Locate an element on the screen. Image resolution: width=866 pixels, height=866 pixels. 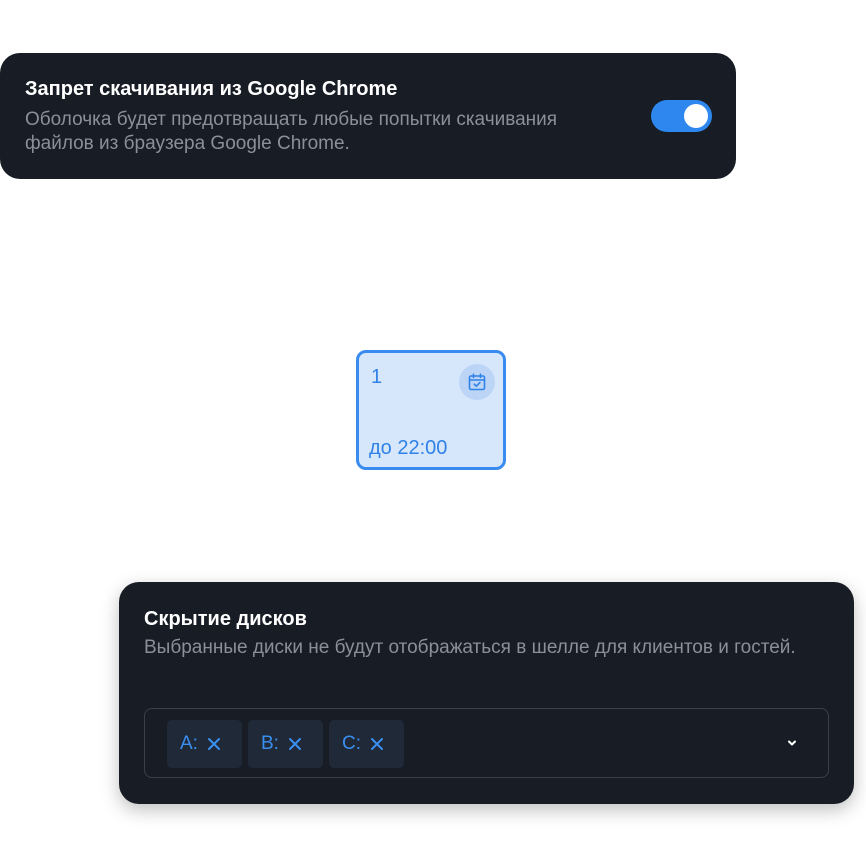
schedule-day-tile: 1 до 22:00 is located at coordinates (431, 410).